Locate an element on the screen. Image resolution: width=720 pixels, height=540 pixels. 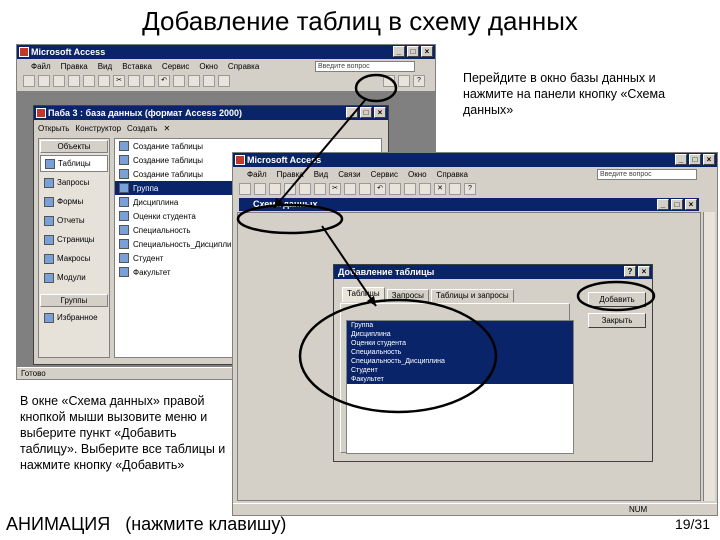
dialog-help-button: ? is located at coordinates (630, 271).